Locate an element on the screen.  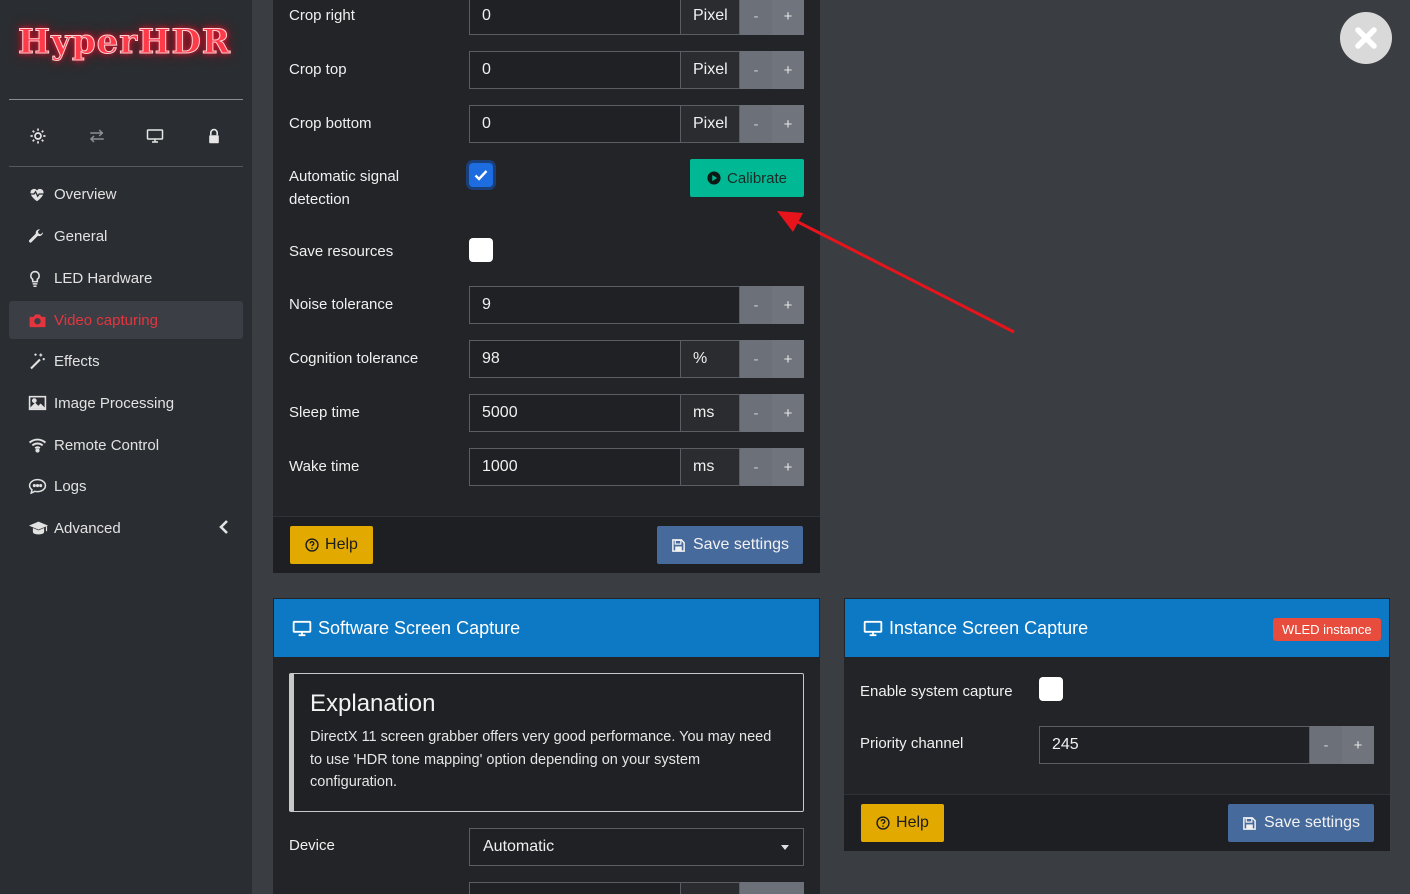
cognition-tolerance-input: 98 is located at coordinates (575, 359).